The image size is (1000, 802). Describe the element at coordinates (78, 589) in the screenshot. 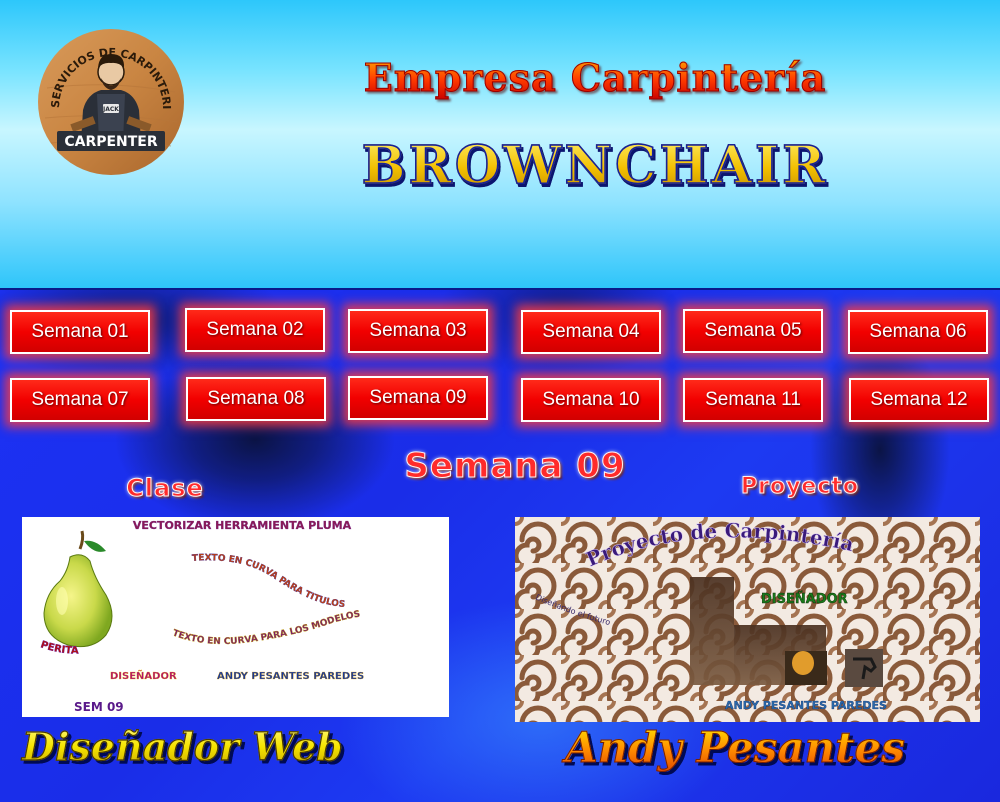

I see `pear-icon` at that location.